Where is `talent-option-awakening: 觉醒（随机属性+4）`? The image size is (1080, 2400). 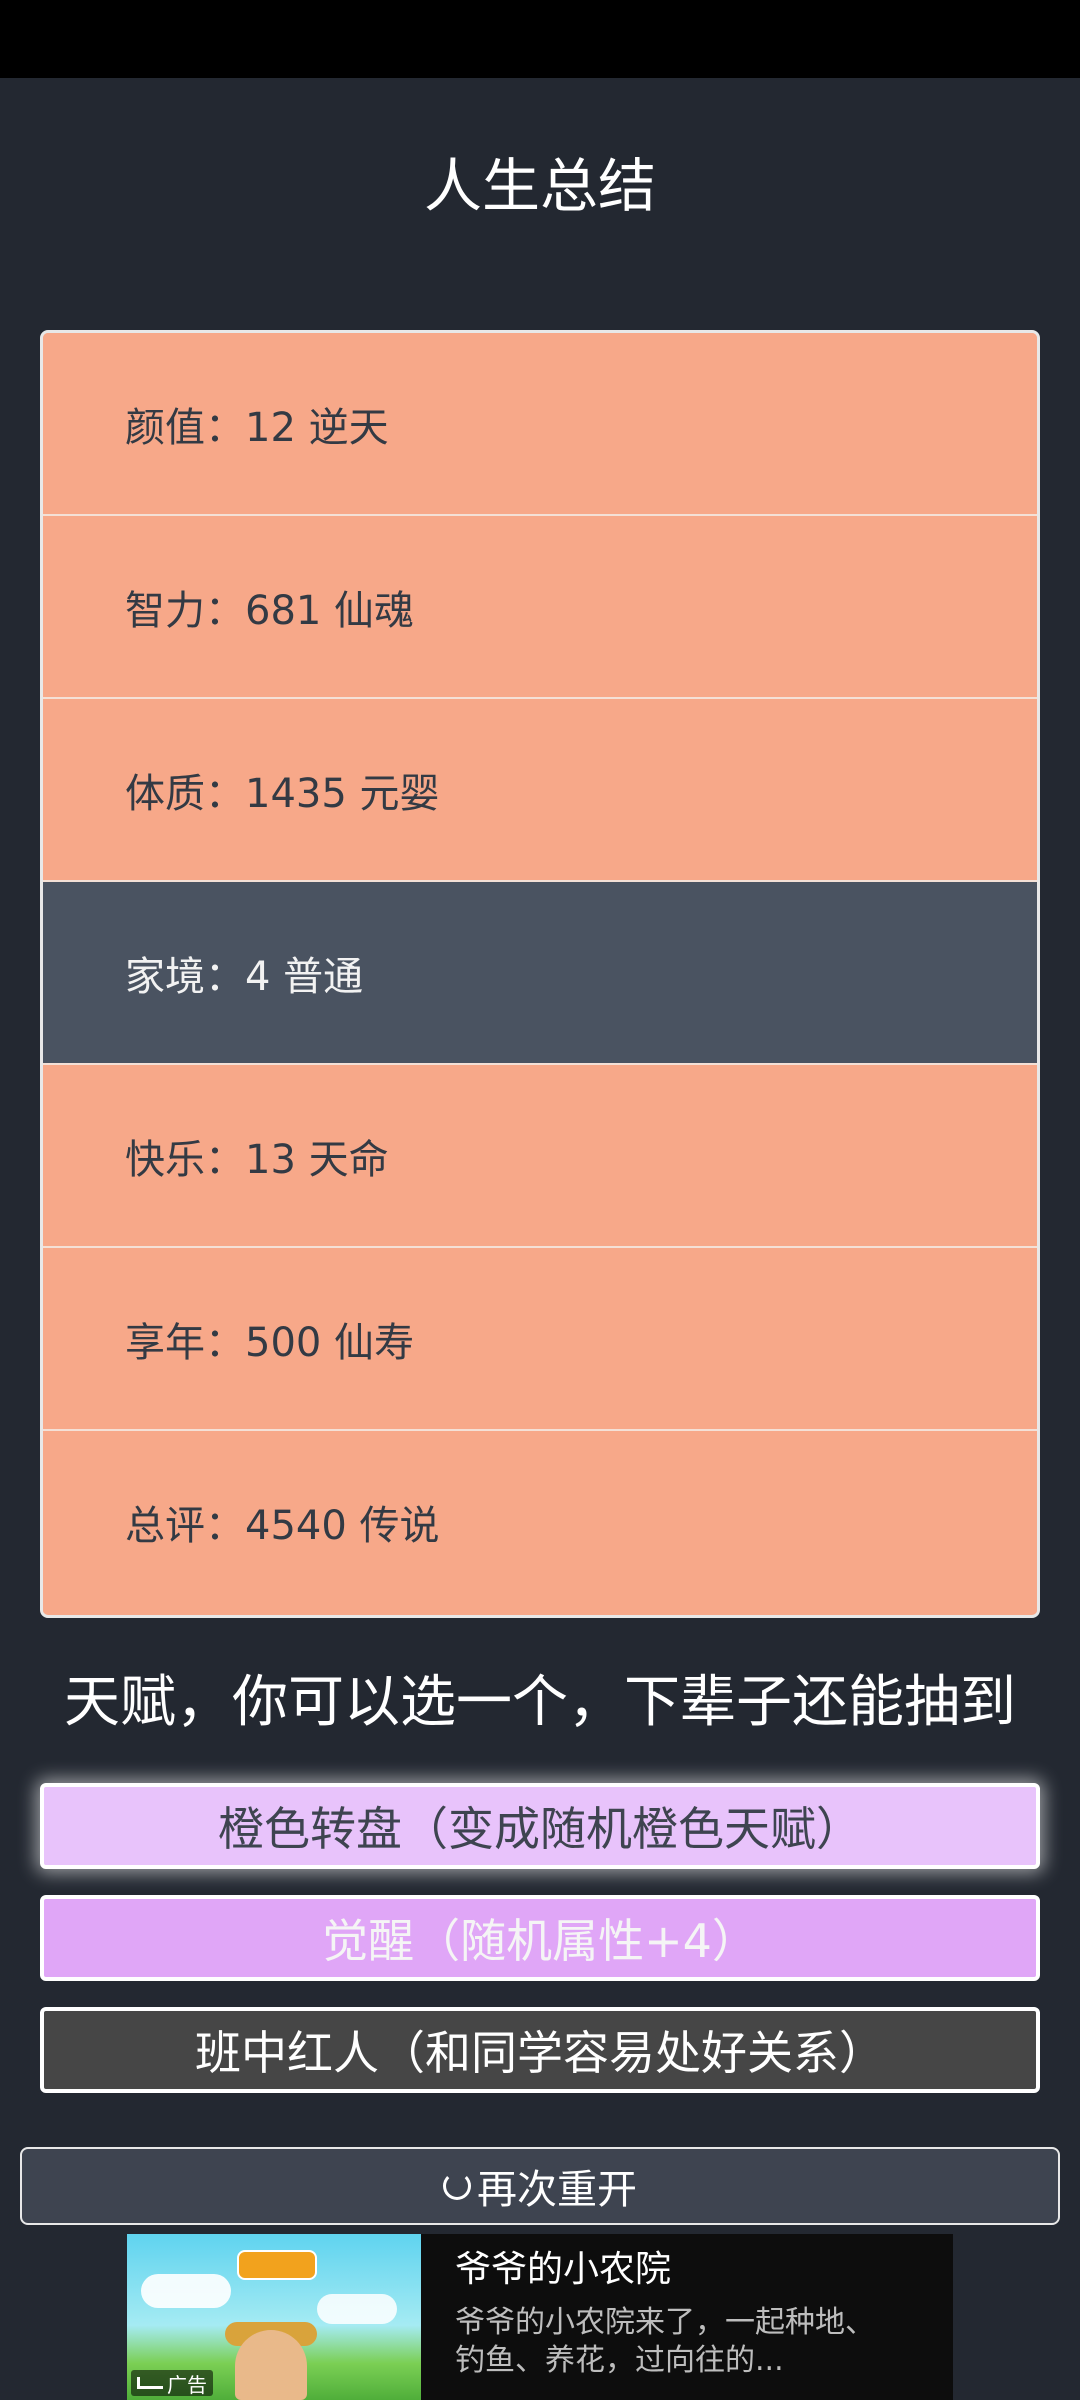
talent-option-awakening: 觉醒（随机属性+4） is located at coordinates (540, 1938).